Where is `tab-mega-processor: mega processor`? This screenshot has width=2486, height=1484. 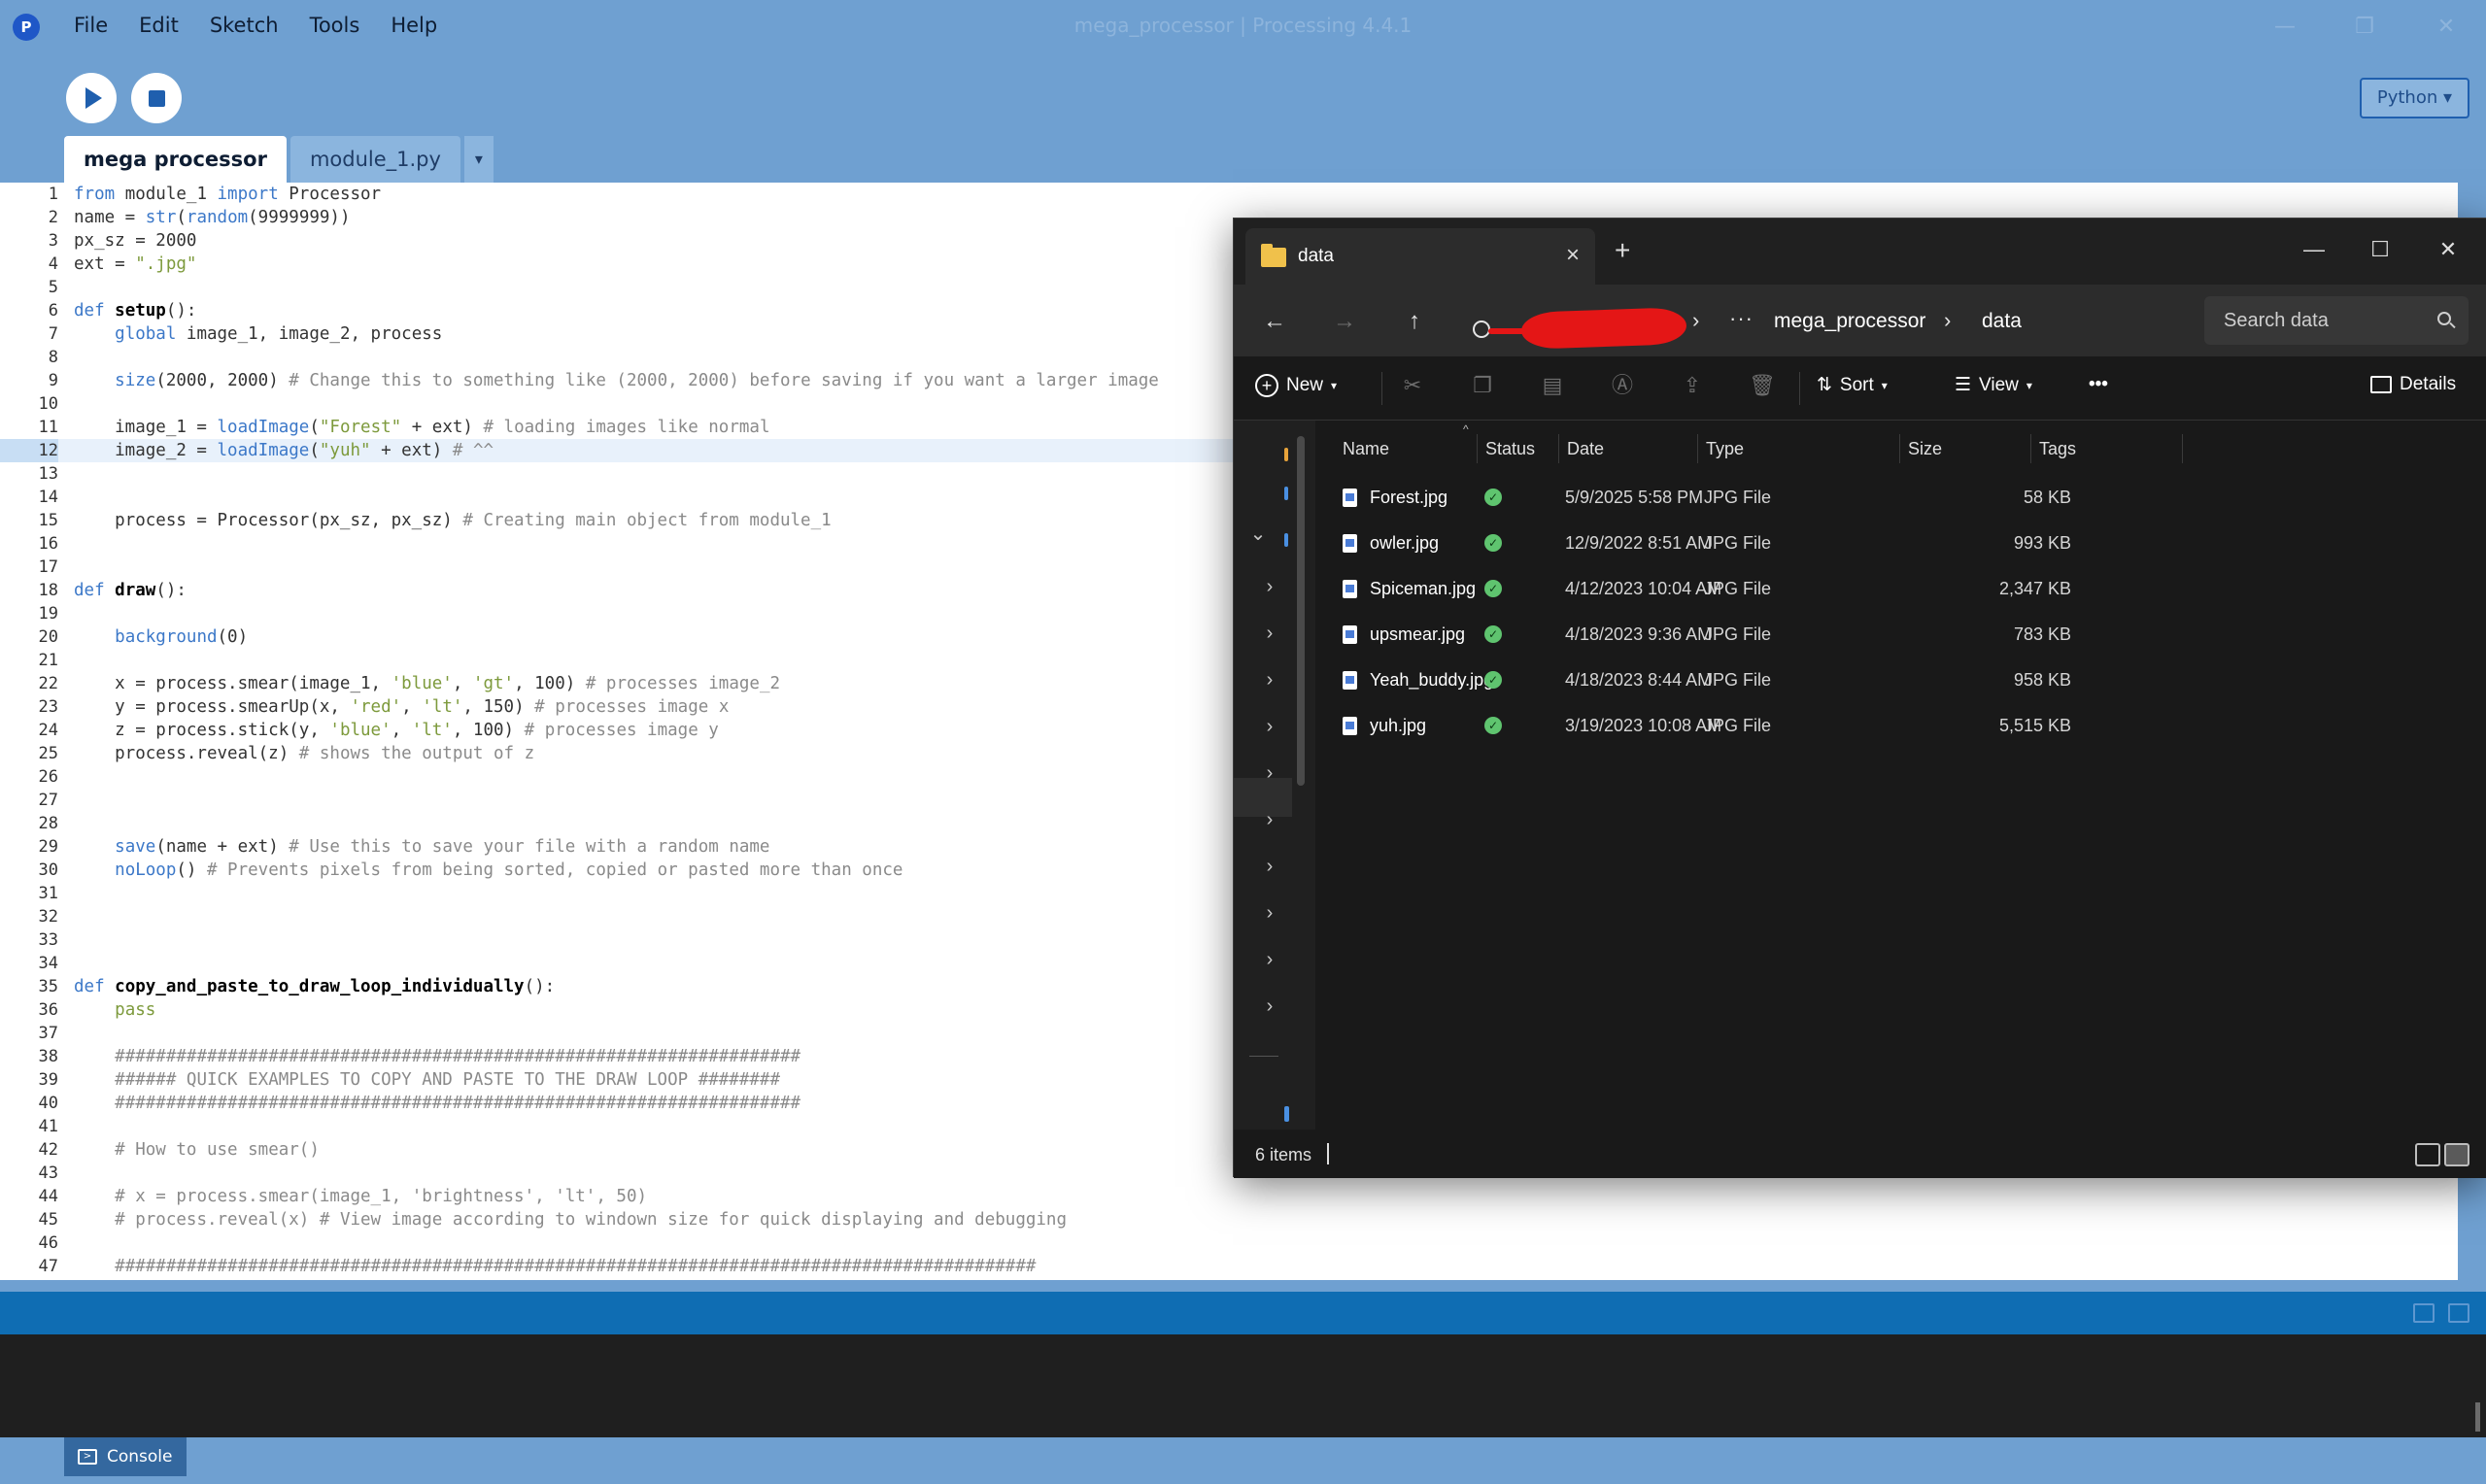
tab-mega-processor: mega processor is located at coordinates (175, 159).